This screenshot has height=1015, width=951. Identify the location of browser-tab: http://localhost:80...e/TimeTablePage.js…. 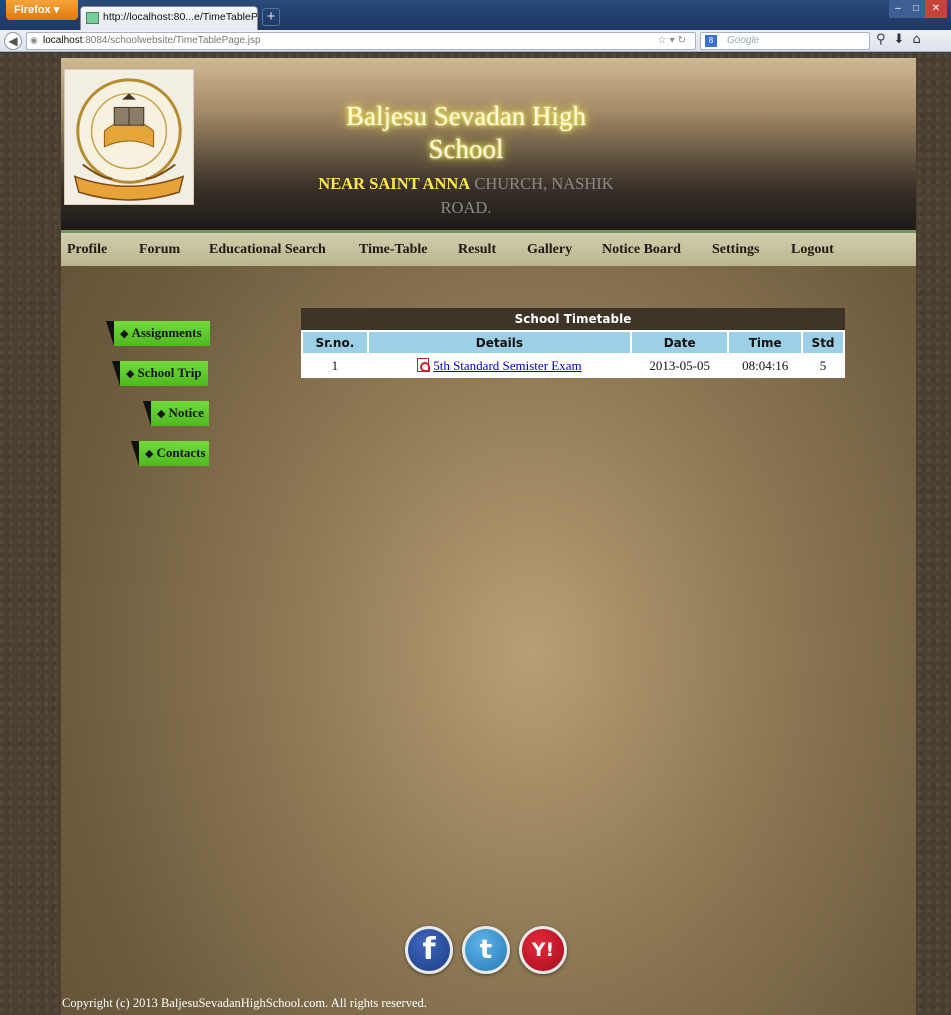
(169, 18).